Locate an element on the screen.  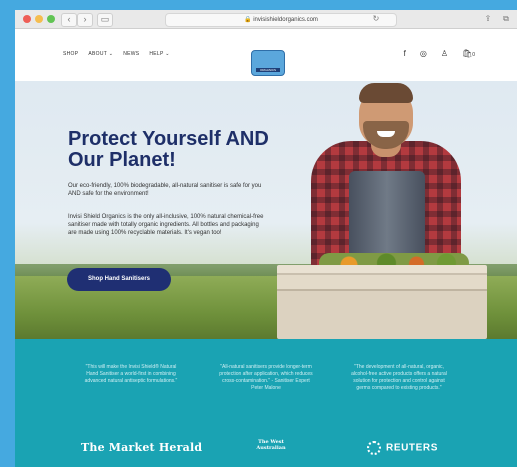
account-icon: ♙ is located at coordinates (444, 53).